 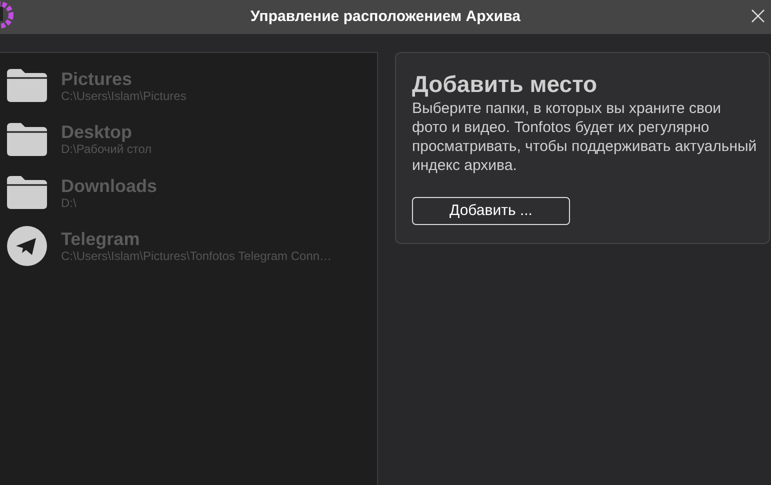 I want to click on card-description: Выберите папки, в которых вы храните свои фото и видео. Tonfotos будет их регулярно просматривать, чтобы поддерживать актуальный индекс архива., so click(x=584, y=137).